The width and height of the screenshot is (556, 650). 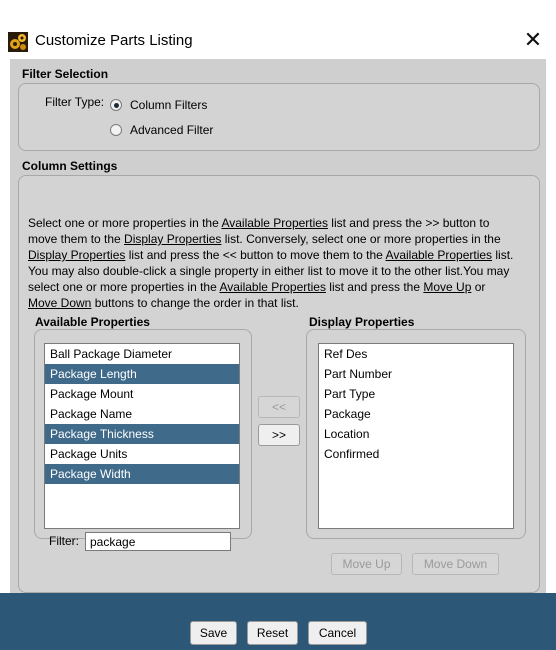 What do you see at coordinates (362, 322) in the screenshot?
I see `display-properties-title: Display Properties` at bounding box center [362, 322].